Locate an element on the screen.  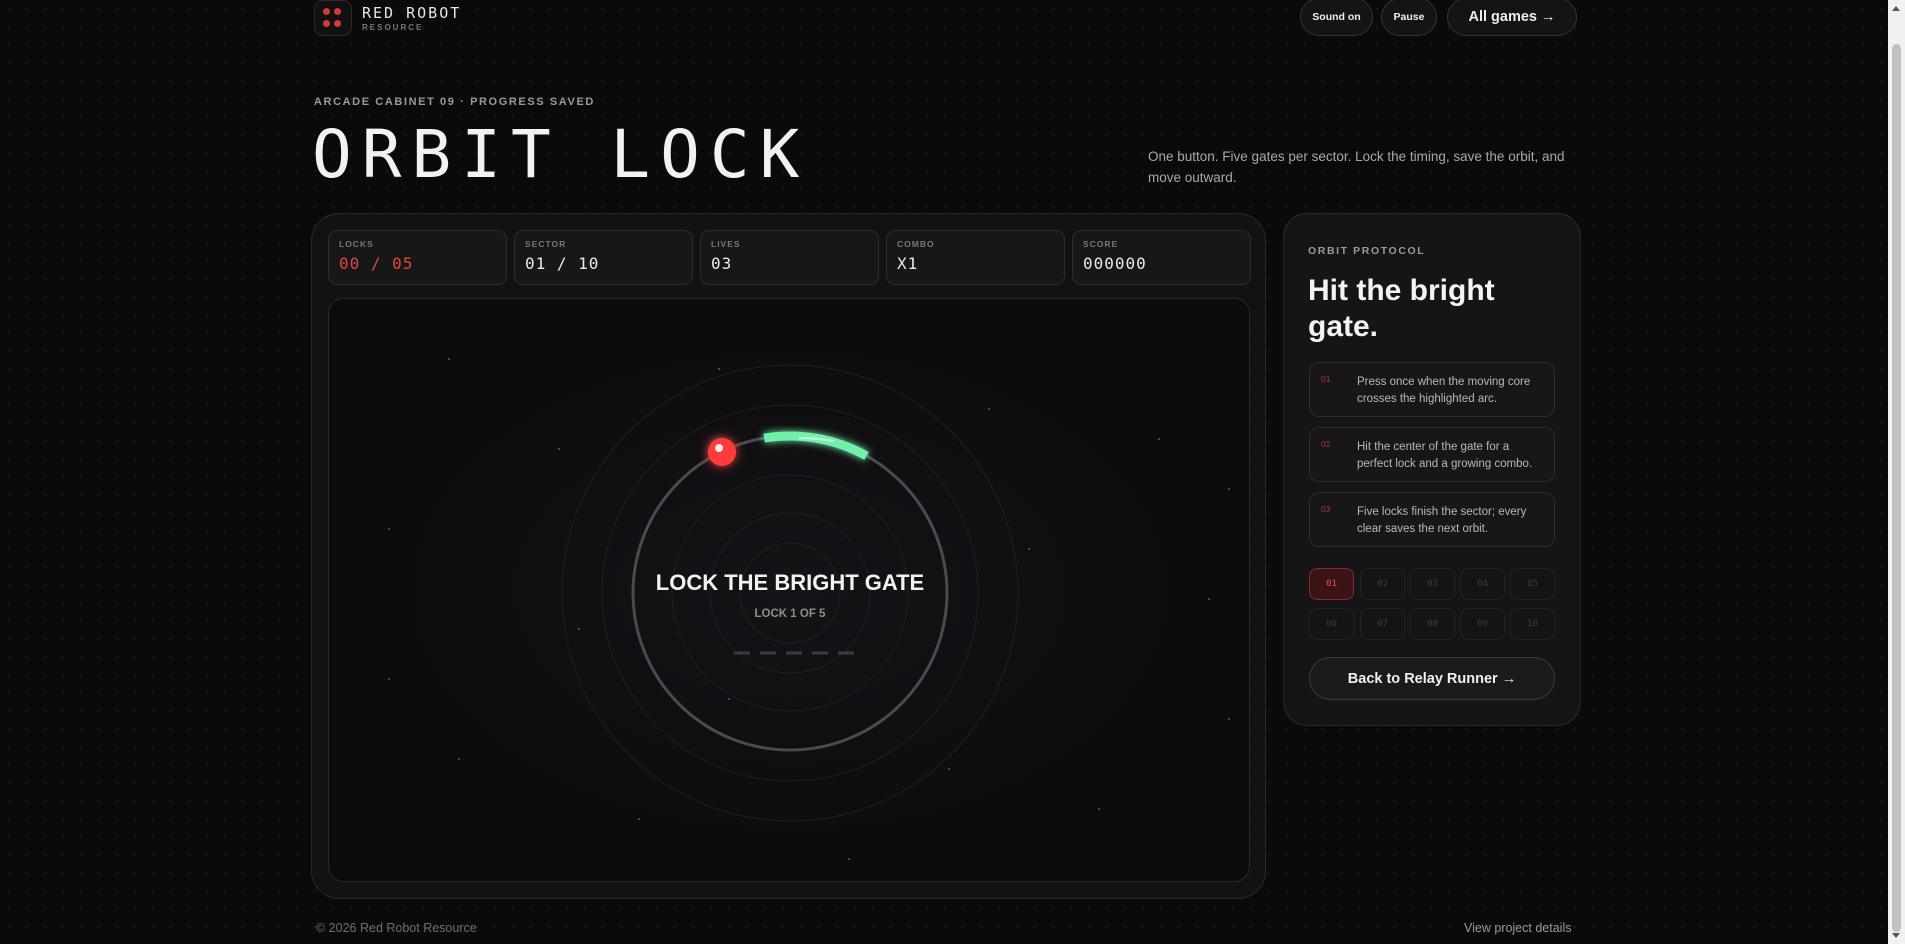
stat-label: LOCKS is located at coordinates (356, 244).